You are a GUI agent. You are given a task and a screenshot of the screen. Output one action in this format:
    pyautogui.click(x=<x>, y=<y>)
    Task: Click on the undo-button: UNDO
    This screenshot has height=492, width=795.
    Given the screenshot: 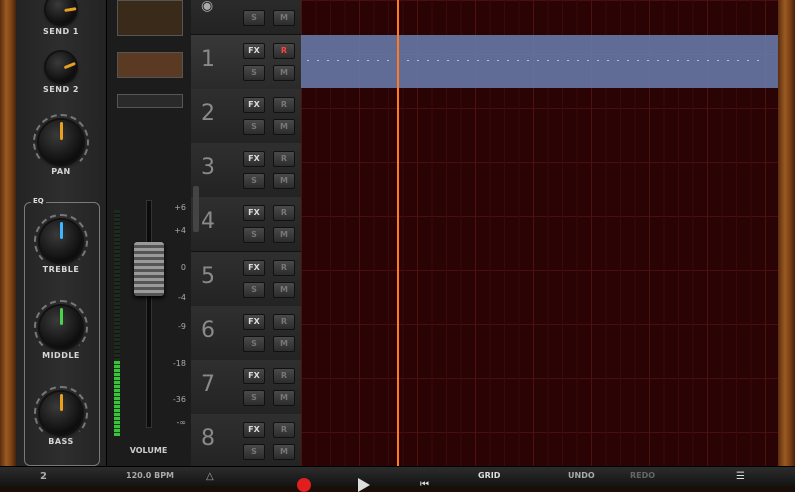 What is the action you would take?
    pyautogui.click(x=581, y=475)
    